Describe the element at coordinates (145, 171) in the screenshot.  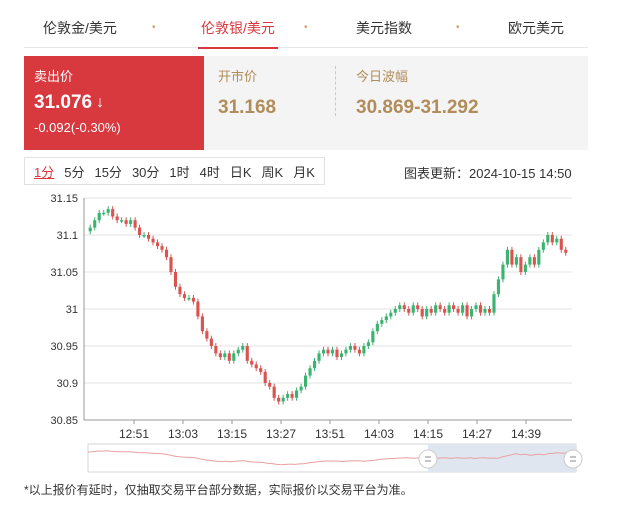
I see `period-tab-3: 30分` at that location.